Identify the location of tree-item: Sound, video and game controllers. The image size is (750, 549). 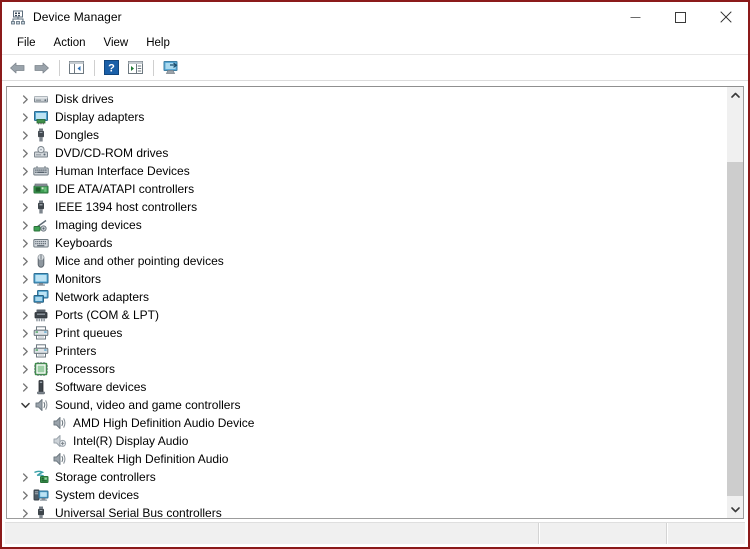
(366, 405).